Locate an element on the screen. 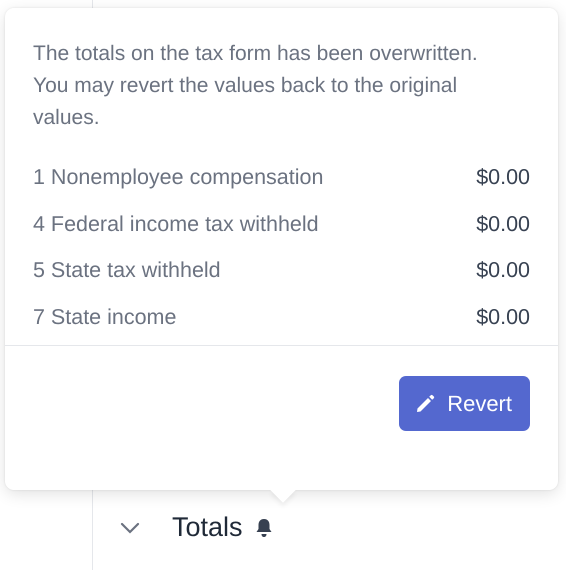 The image size is (566, 570). section-title: Totals is located at coordinates (207, 527).